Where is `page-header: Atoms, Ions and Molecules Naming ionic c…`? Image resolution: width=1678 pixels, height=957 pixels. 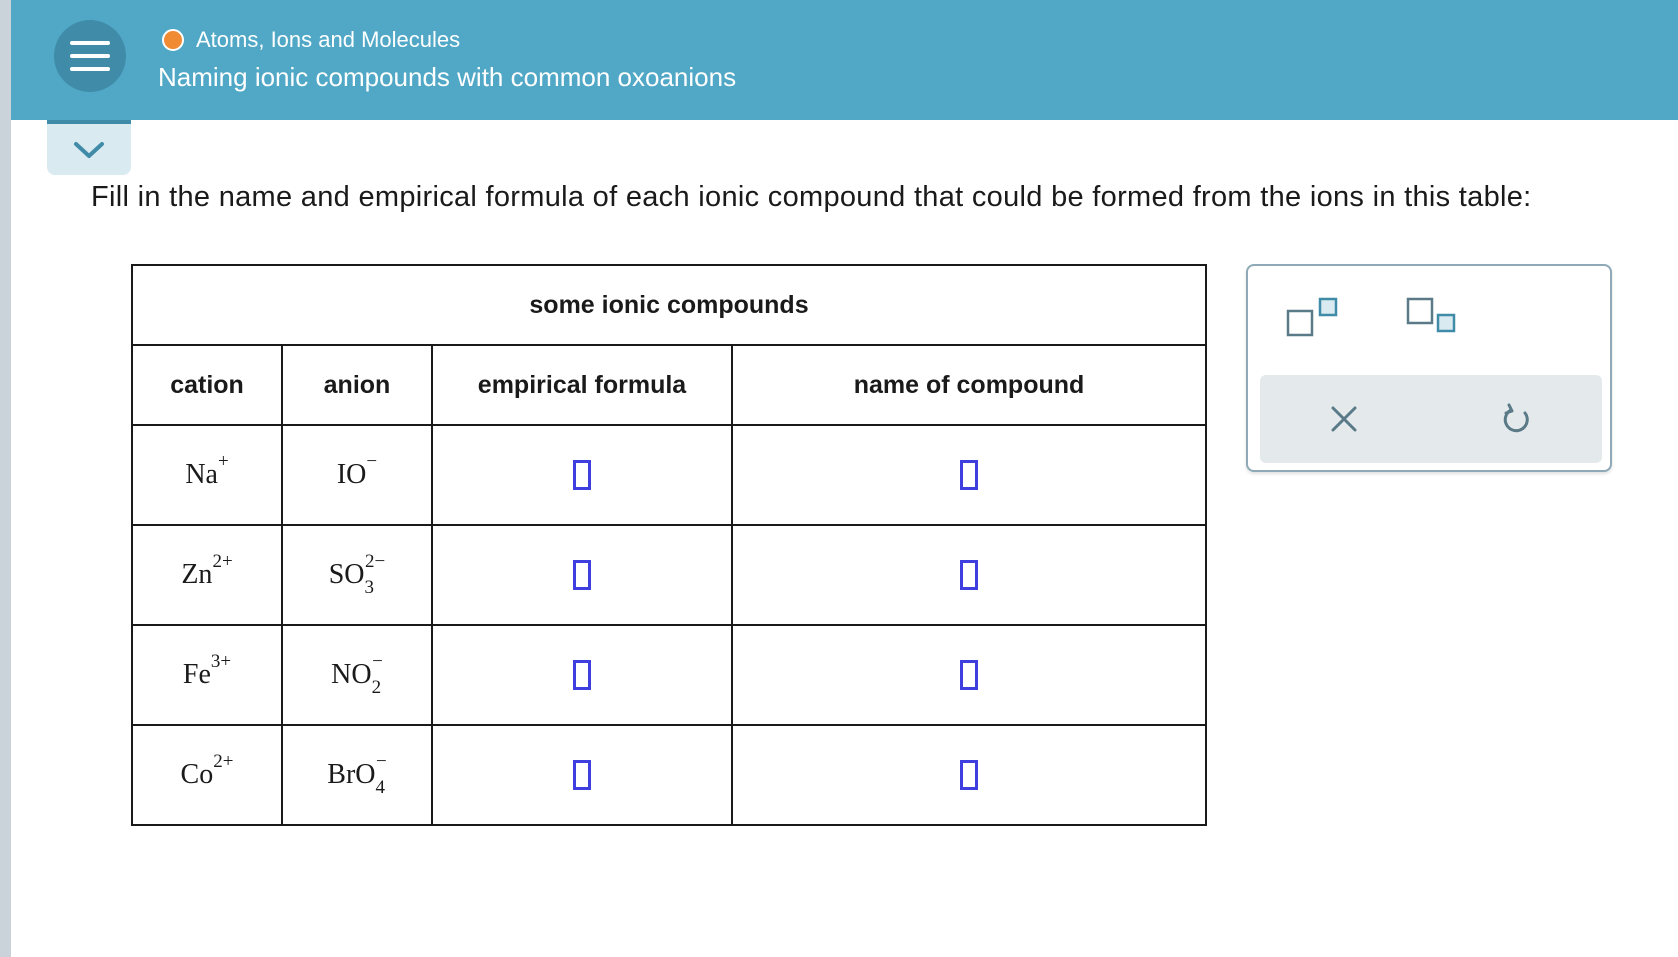 page-header: Atoms, Ions and Molecules Naming ionic c… is located at coordinates (844, 60).